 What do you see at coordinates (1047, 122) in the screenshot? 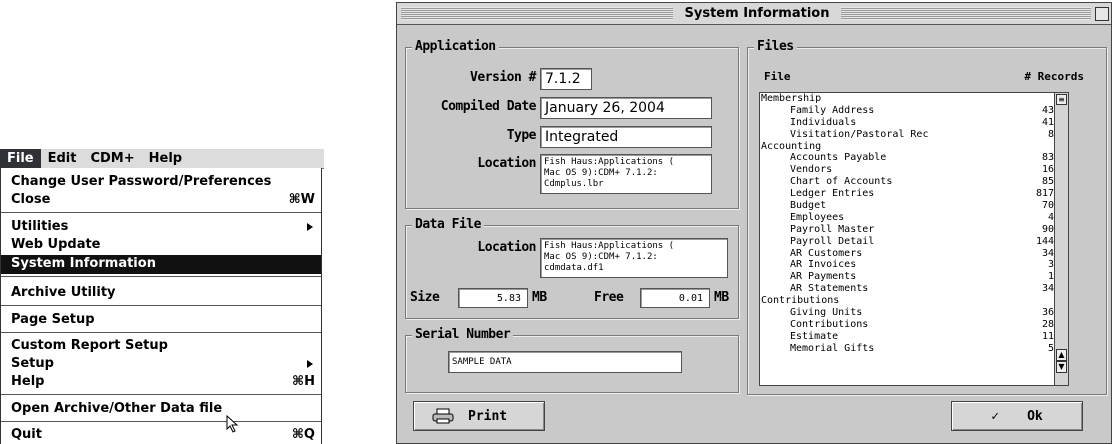
I see `record-count: 41` at bounding box center [1047, 122].